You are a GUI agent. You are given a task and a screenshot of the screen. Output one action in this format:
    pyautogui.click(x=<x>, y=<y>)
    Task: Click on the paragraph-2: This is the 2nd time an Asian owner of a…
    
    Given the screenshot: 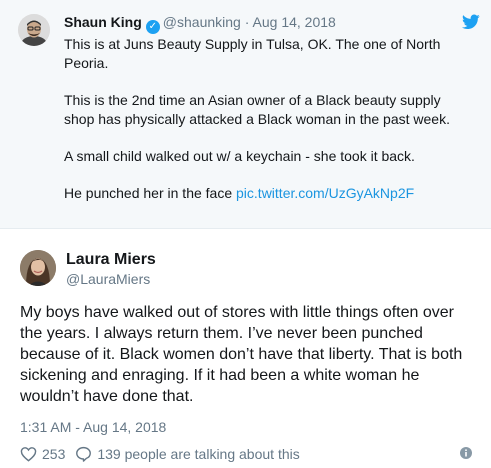 What is the action you would take?
    pyautogui.click(x=257, y=109)
    